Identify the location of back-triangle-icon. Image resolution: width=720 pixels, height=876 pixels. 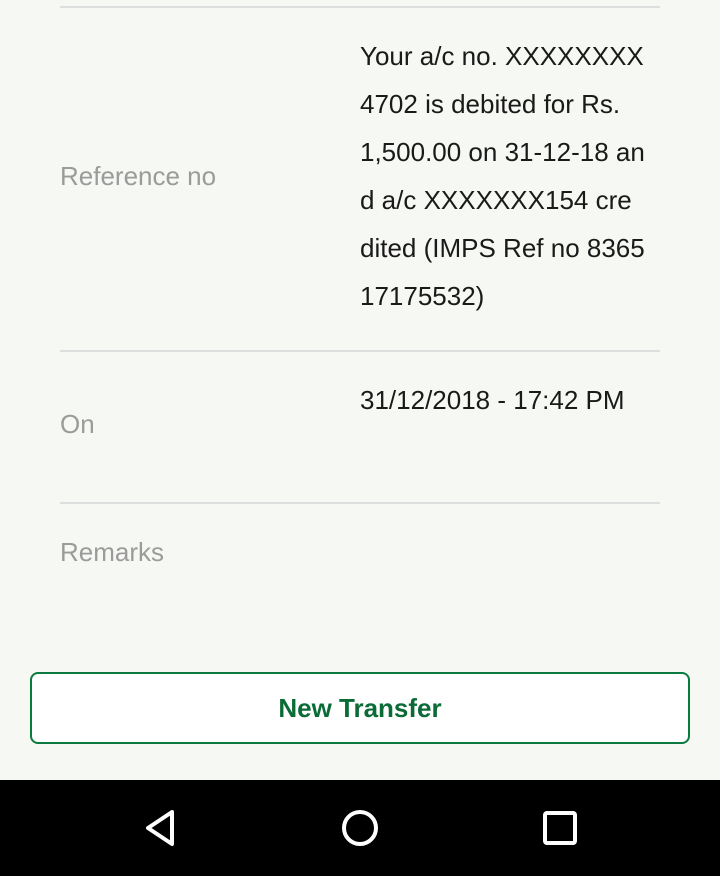
(160, 828).